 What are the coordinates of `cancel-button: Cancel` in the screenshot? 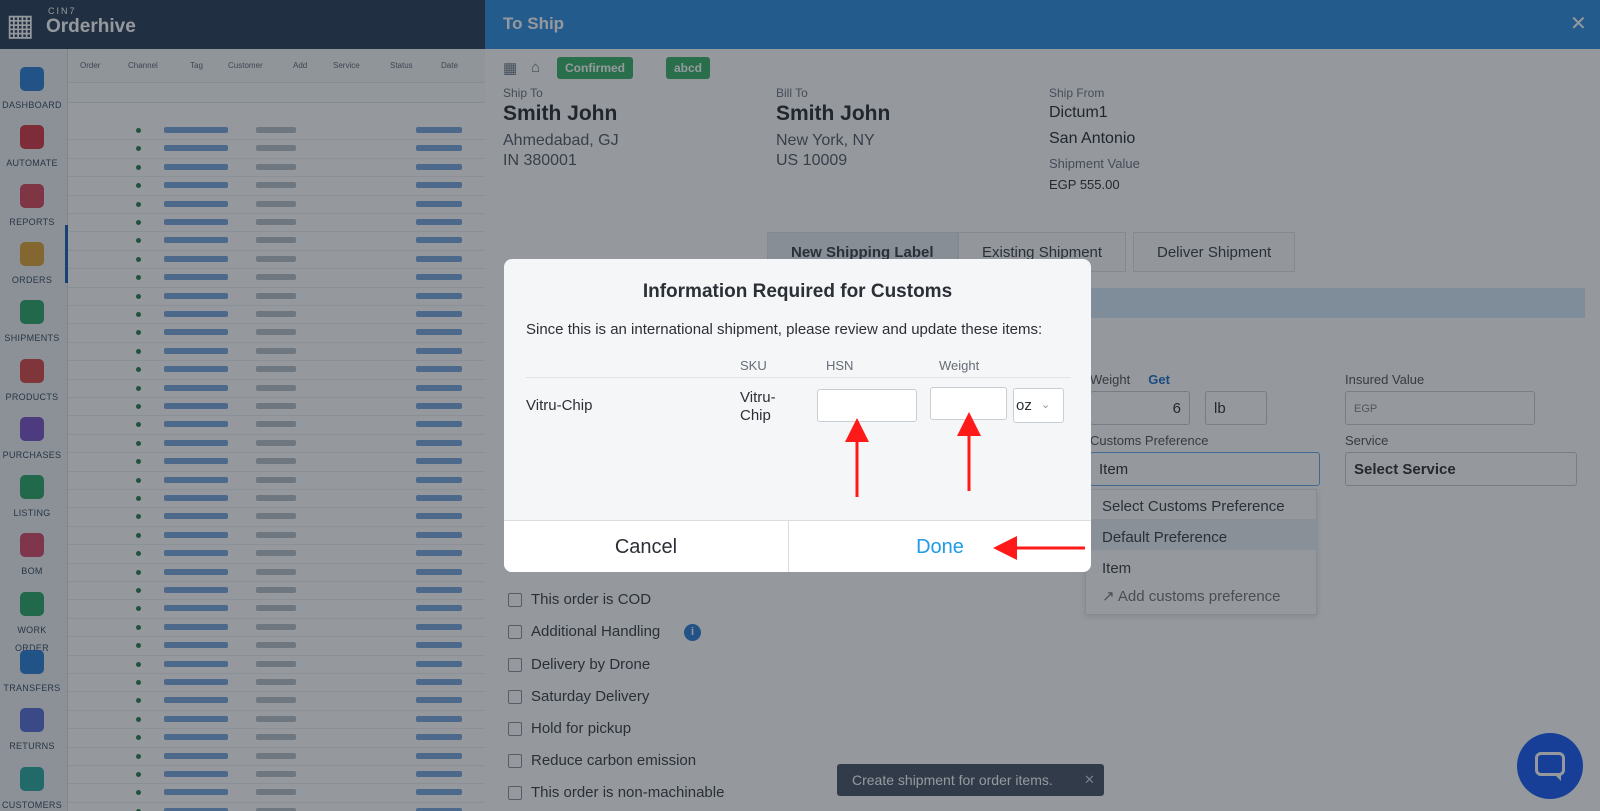 It's located at (646, 546).